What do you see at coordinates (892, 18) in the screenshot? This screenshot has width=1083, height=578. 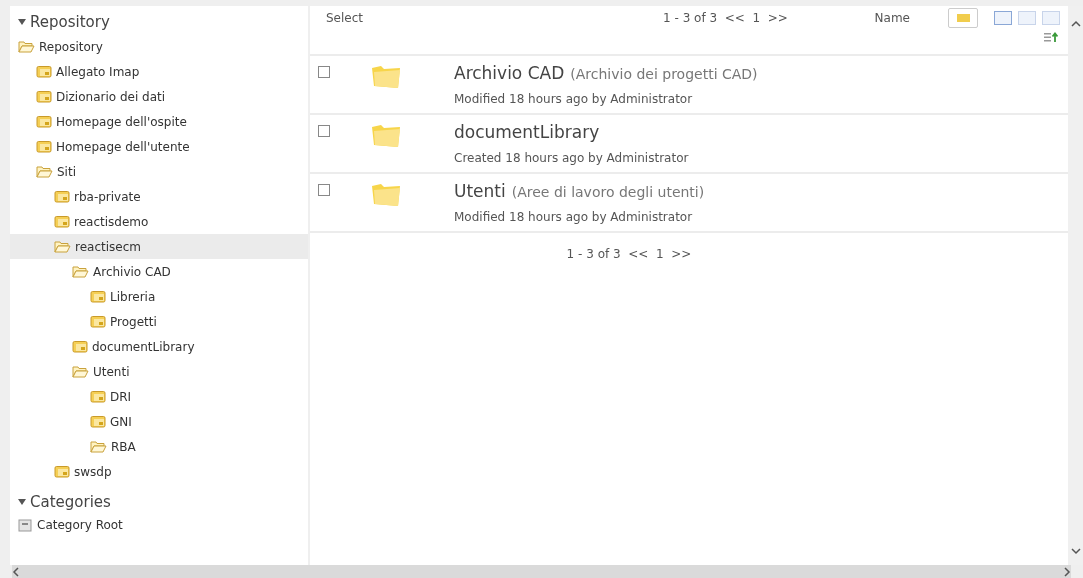 I see `sort-label: Name` at bounding box center [892, 18].